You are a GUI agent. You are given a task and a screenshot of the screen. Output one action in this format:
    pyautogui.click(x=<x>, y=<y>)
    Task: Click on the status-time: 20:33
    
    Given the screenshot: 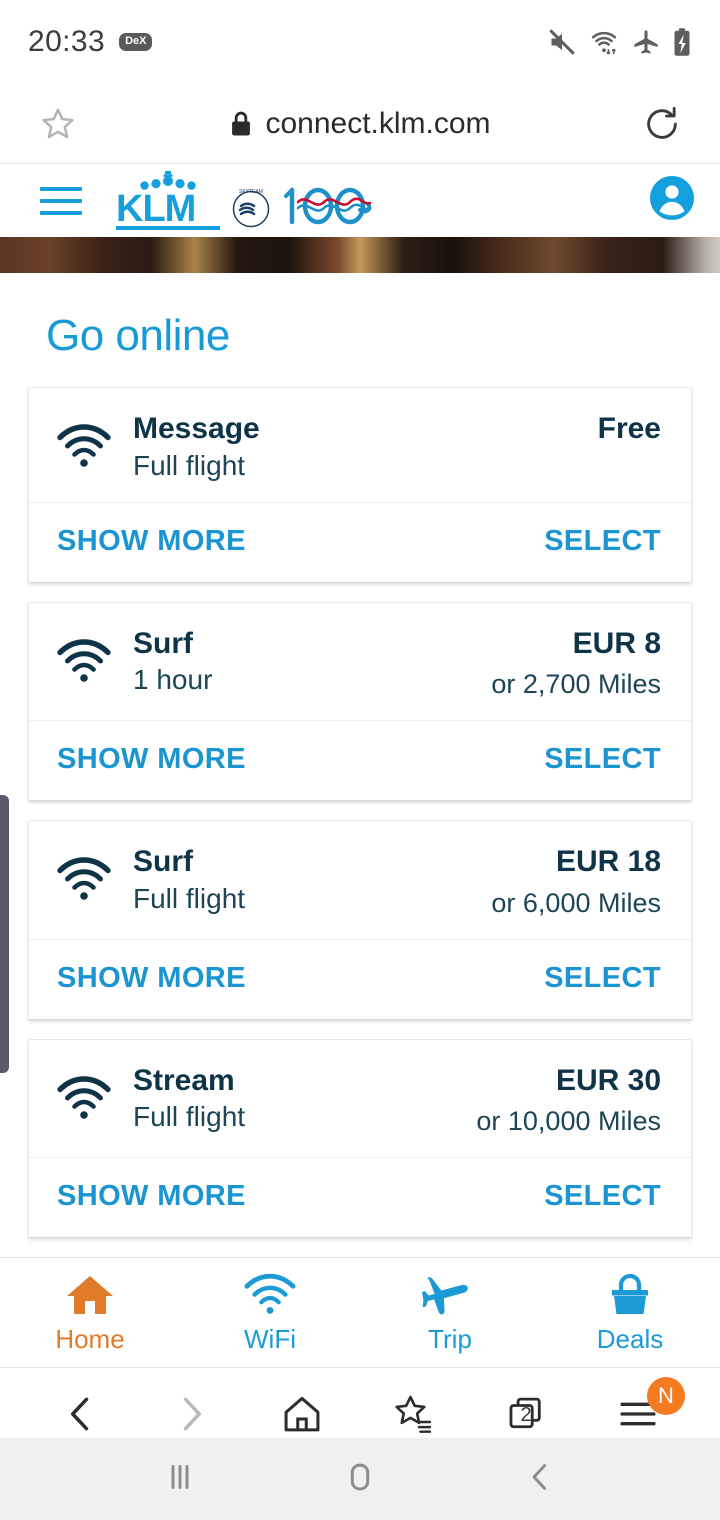 What is the action you would take?
    pyautogui.click(x=67, y=41)
    